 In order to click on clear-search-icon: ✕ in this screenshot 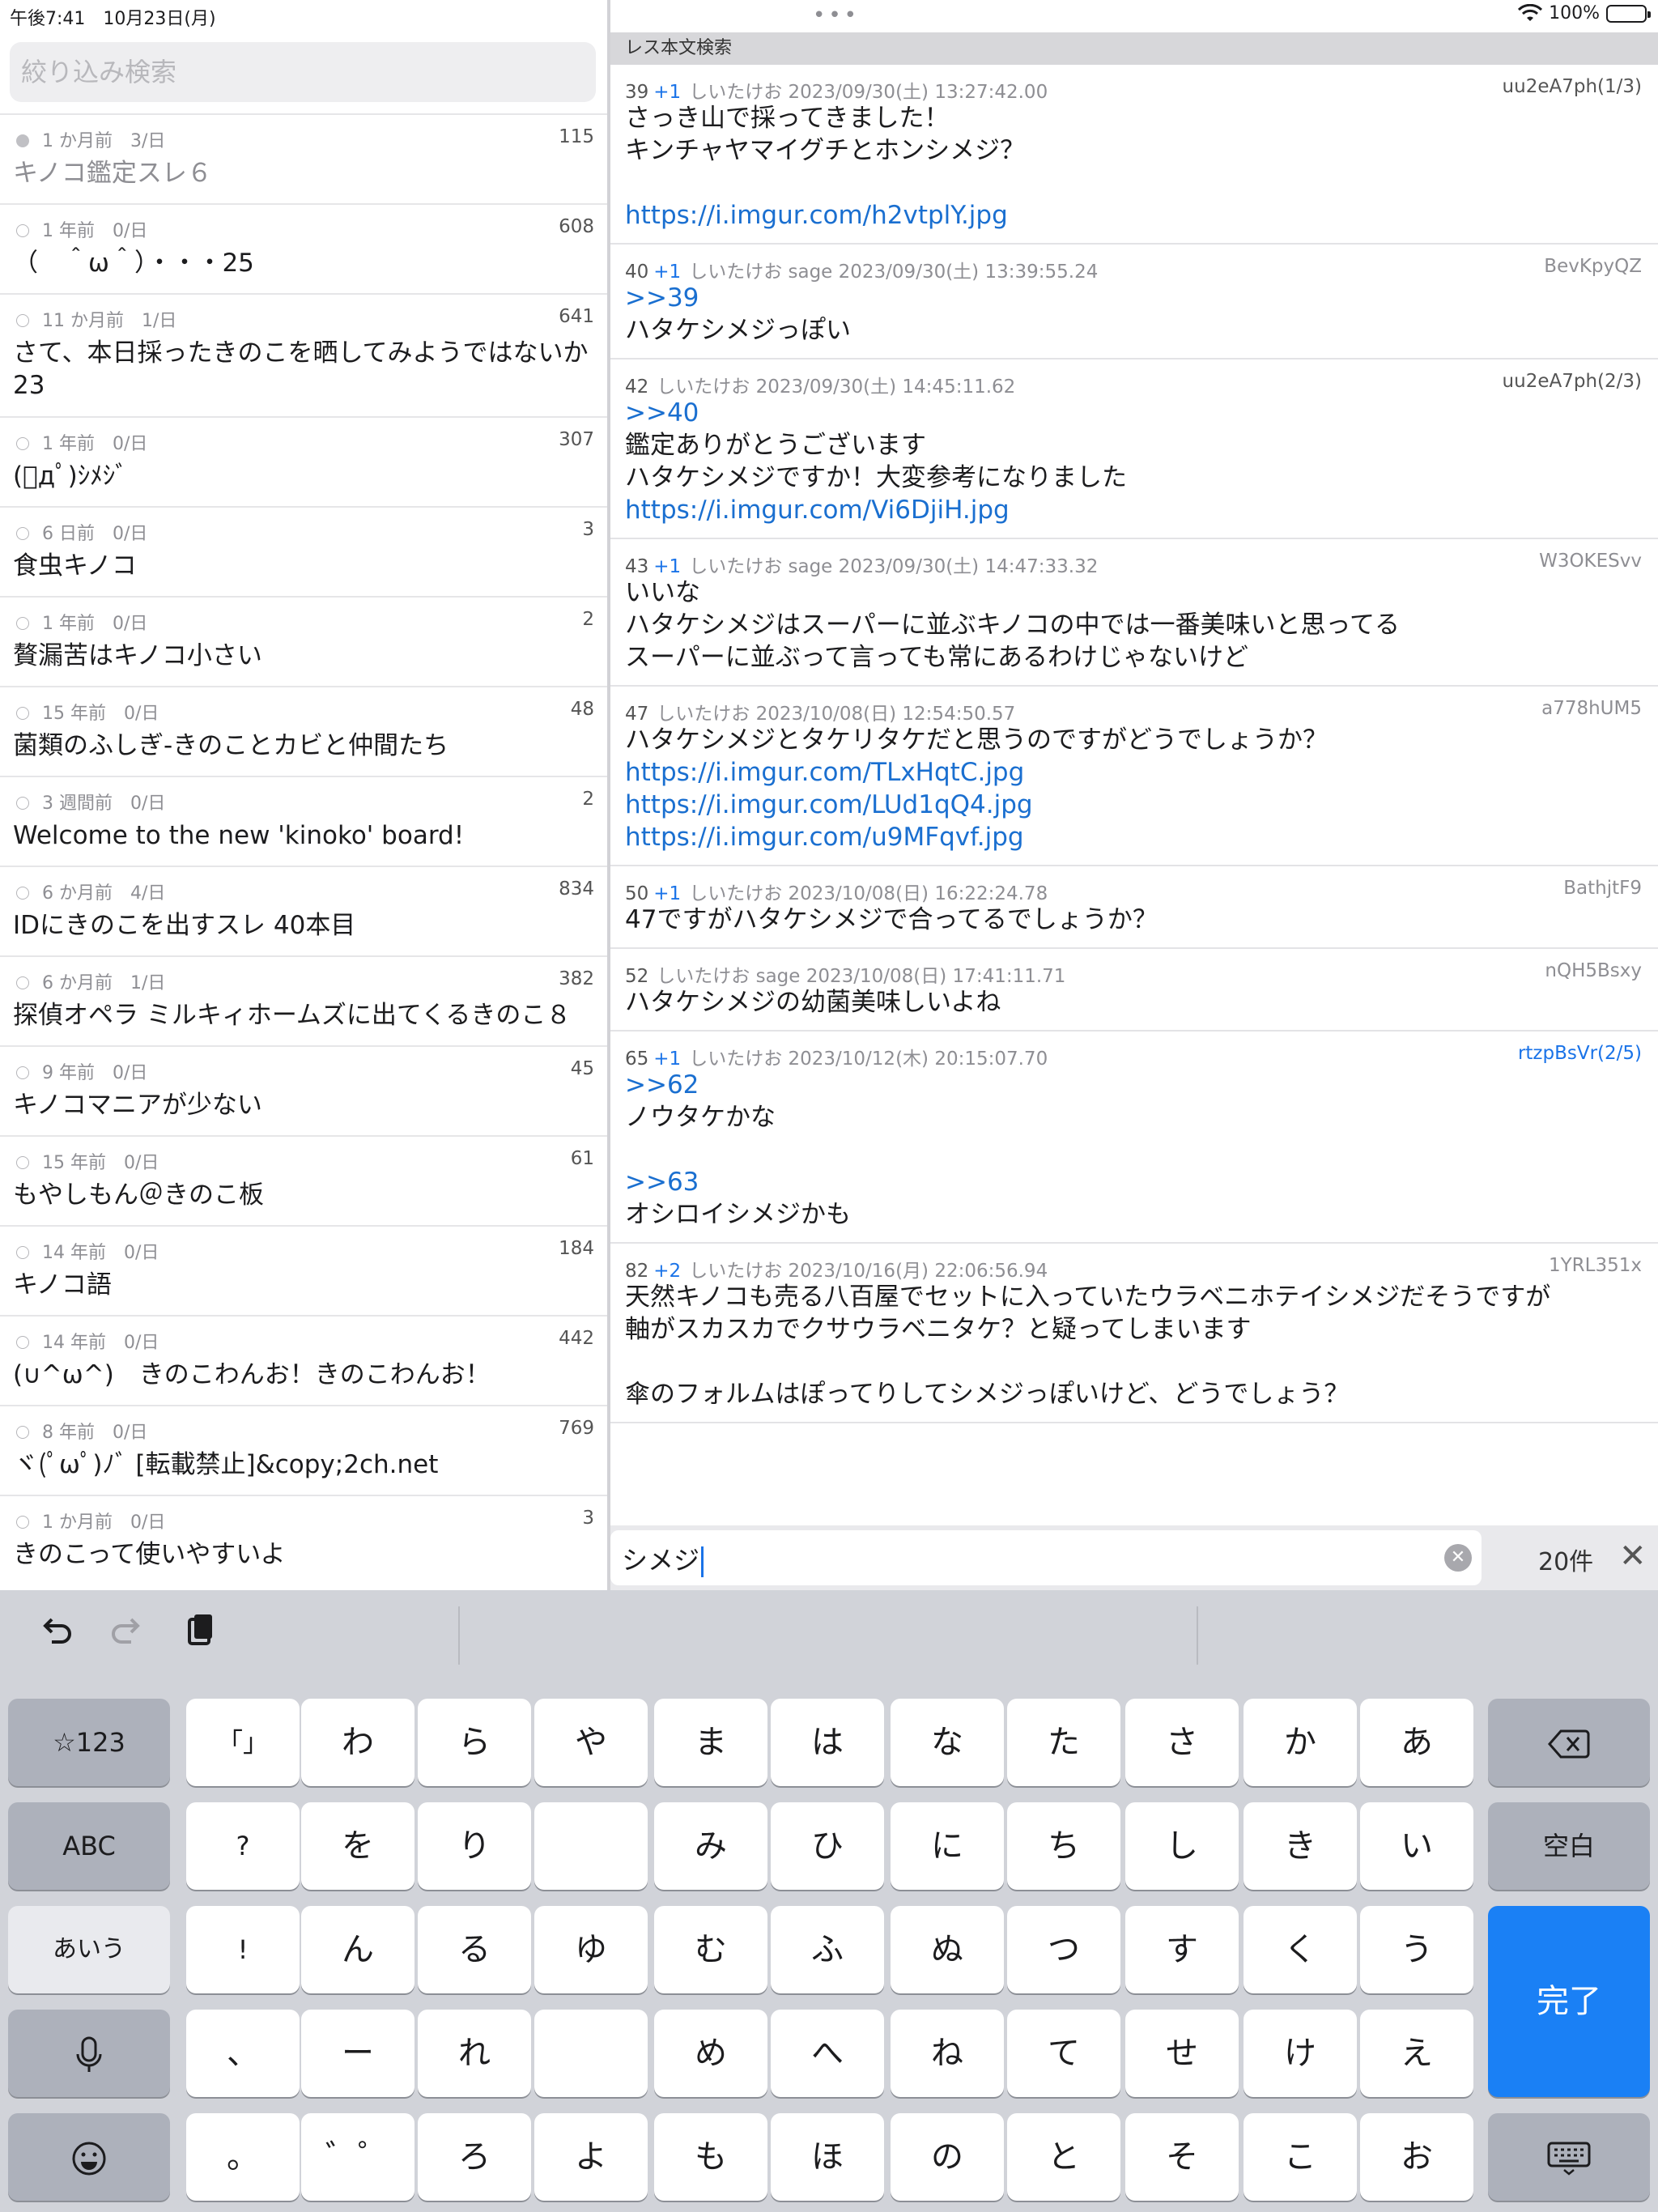, I will do `click(1458, 1558)`.